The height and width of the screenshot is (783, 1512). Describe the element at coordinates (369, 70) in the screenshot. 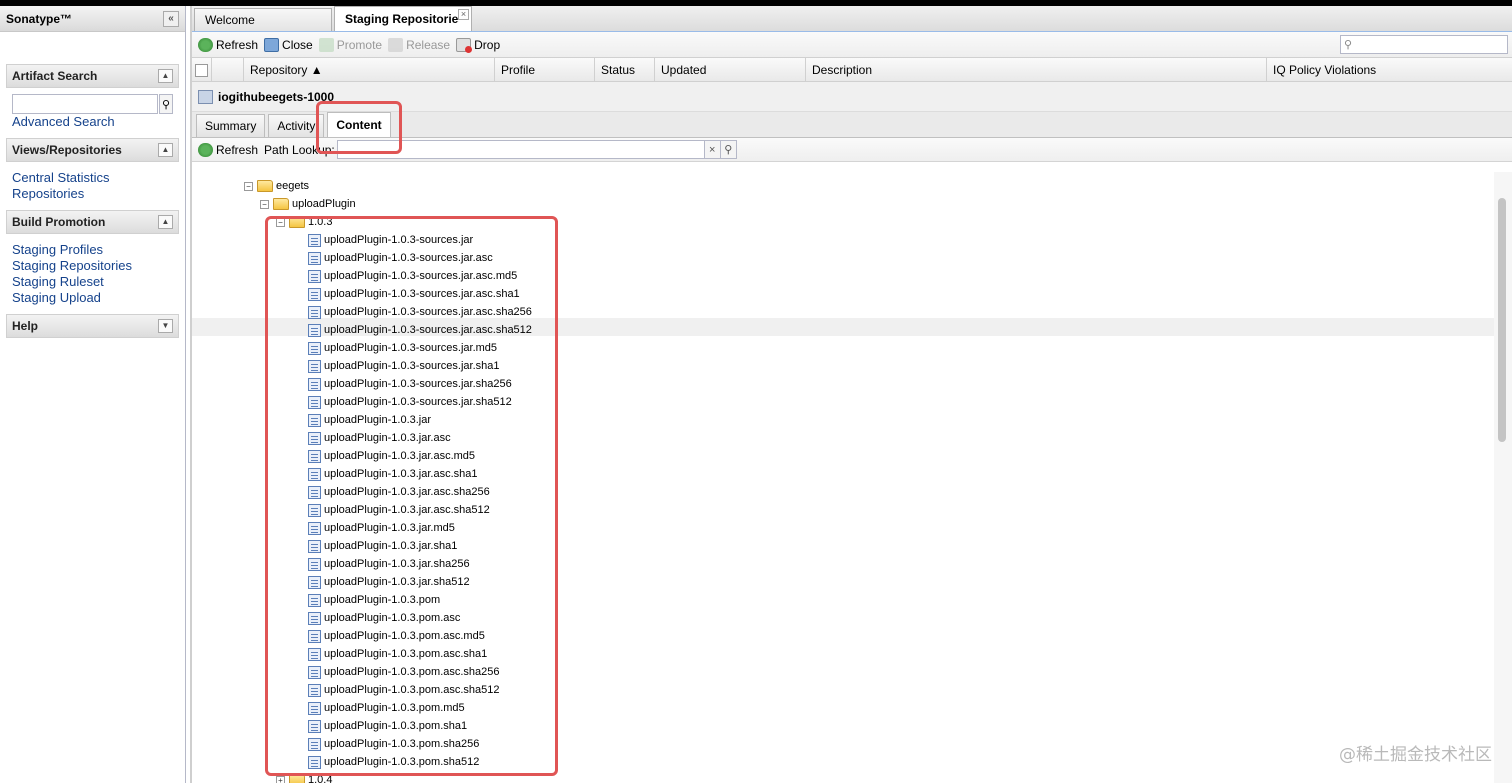

I see `col-repository: Repository ▲` at that location.